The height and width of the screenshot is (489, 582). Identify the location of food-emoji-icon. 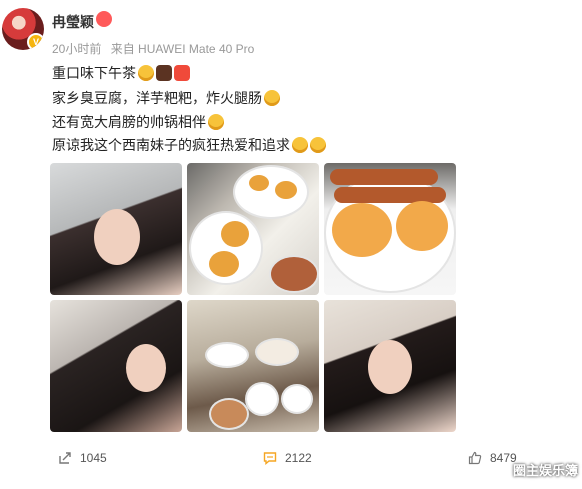
(182, 73).